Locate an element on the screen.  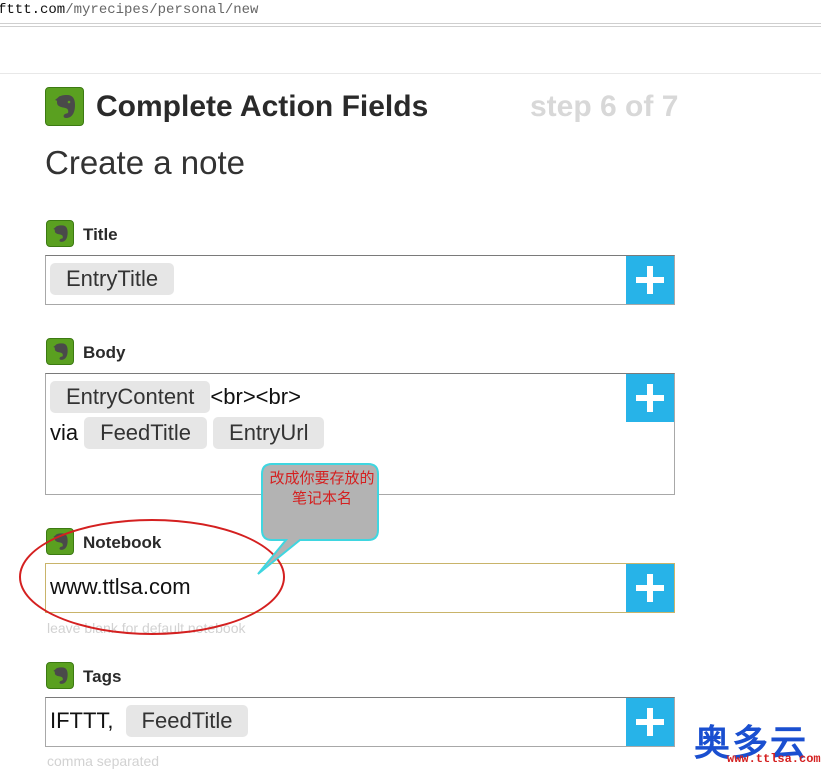
page-title: Complete Action Fields is located at coordinates (262, 106).